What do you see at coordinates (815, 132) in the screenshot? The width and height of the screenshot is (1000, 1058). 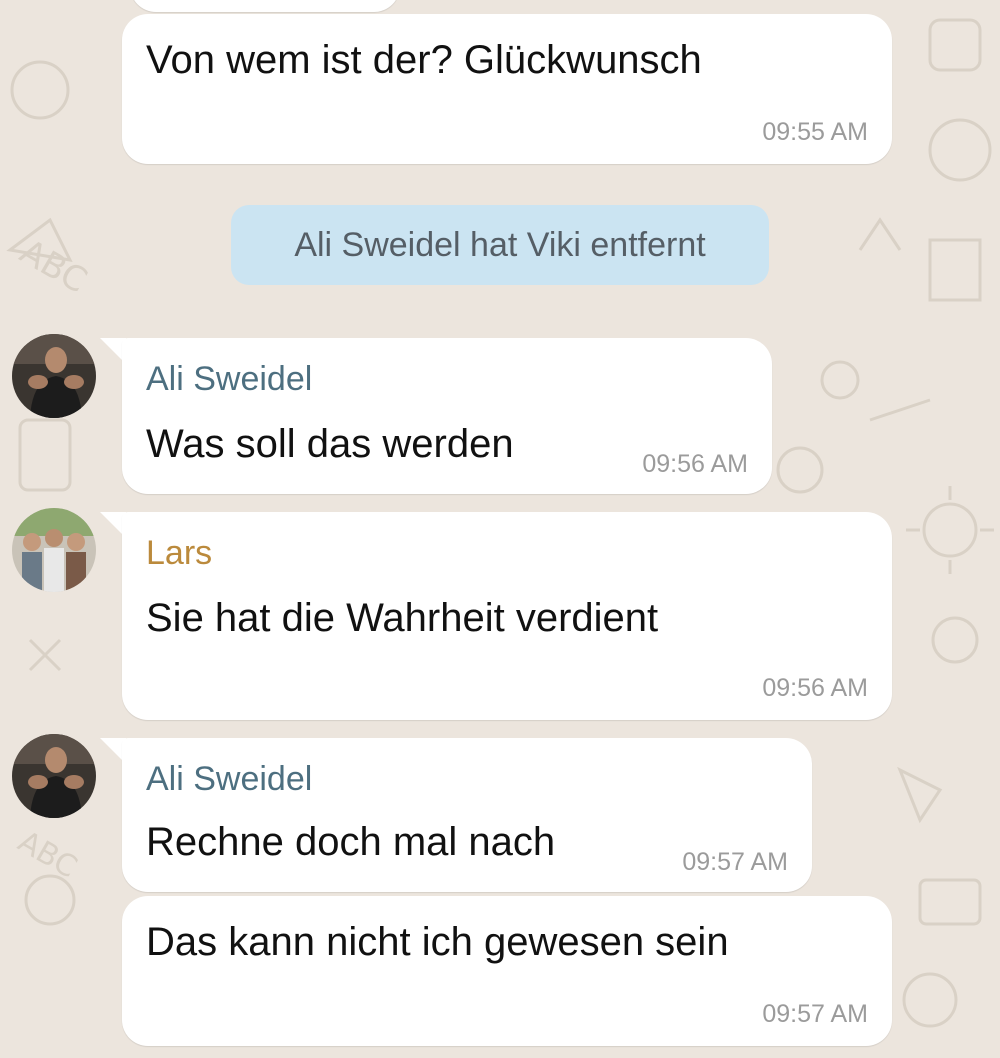 I see `message-timestamp: 09:55 AM` at bounding box center [815, 132].